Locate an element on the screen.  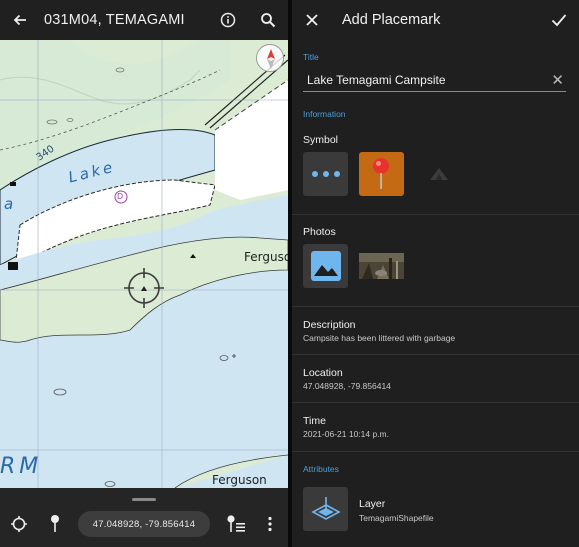
attributes-section-label: Attributes is located at coordinates (321, 469).